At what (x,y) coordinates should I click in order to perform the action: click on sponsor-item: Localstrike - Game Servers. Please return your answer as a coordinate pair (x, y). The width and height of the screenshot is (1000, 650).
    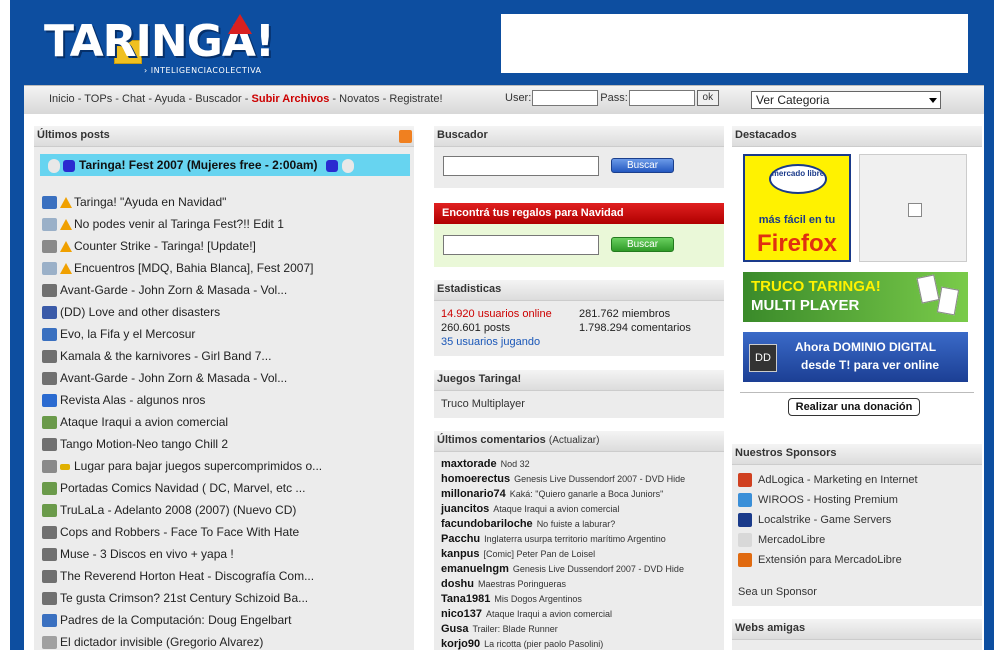
    Looking at the image, I should click on (814, 520).